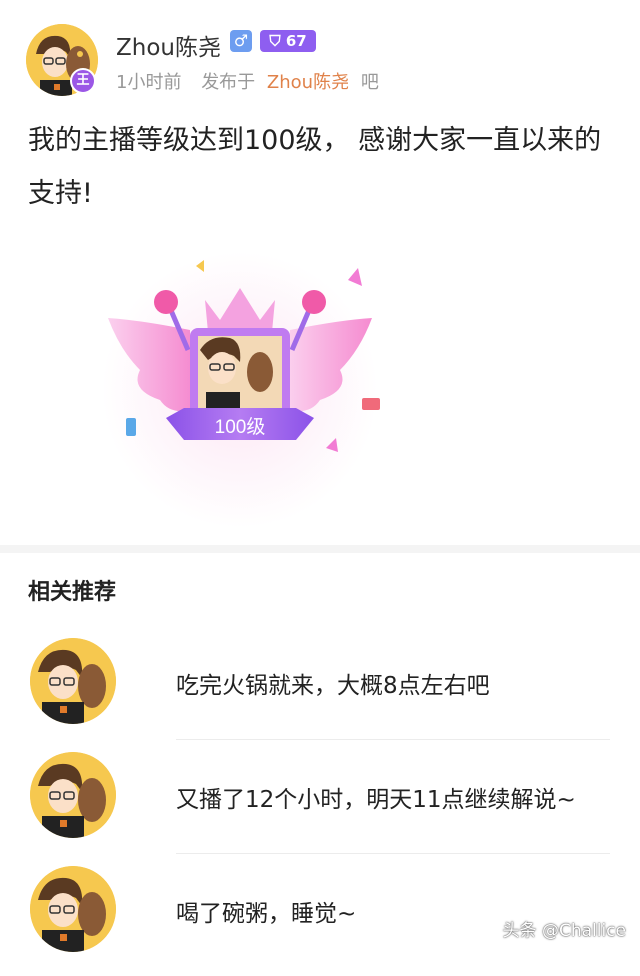 Image resolution: width=640 pixels, height=976 pixels. I want to click on level-badge: ⛉ 67, so click(288, 41).